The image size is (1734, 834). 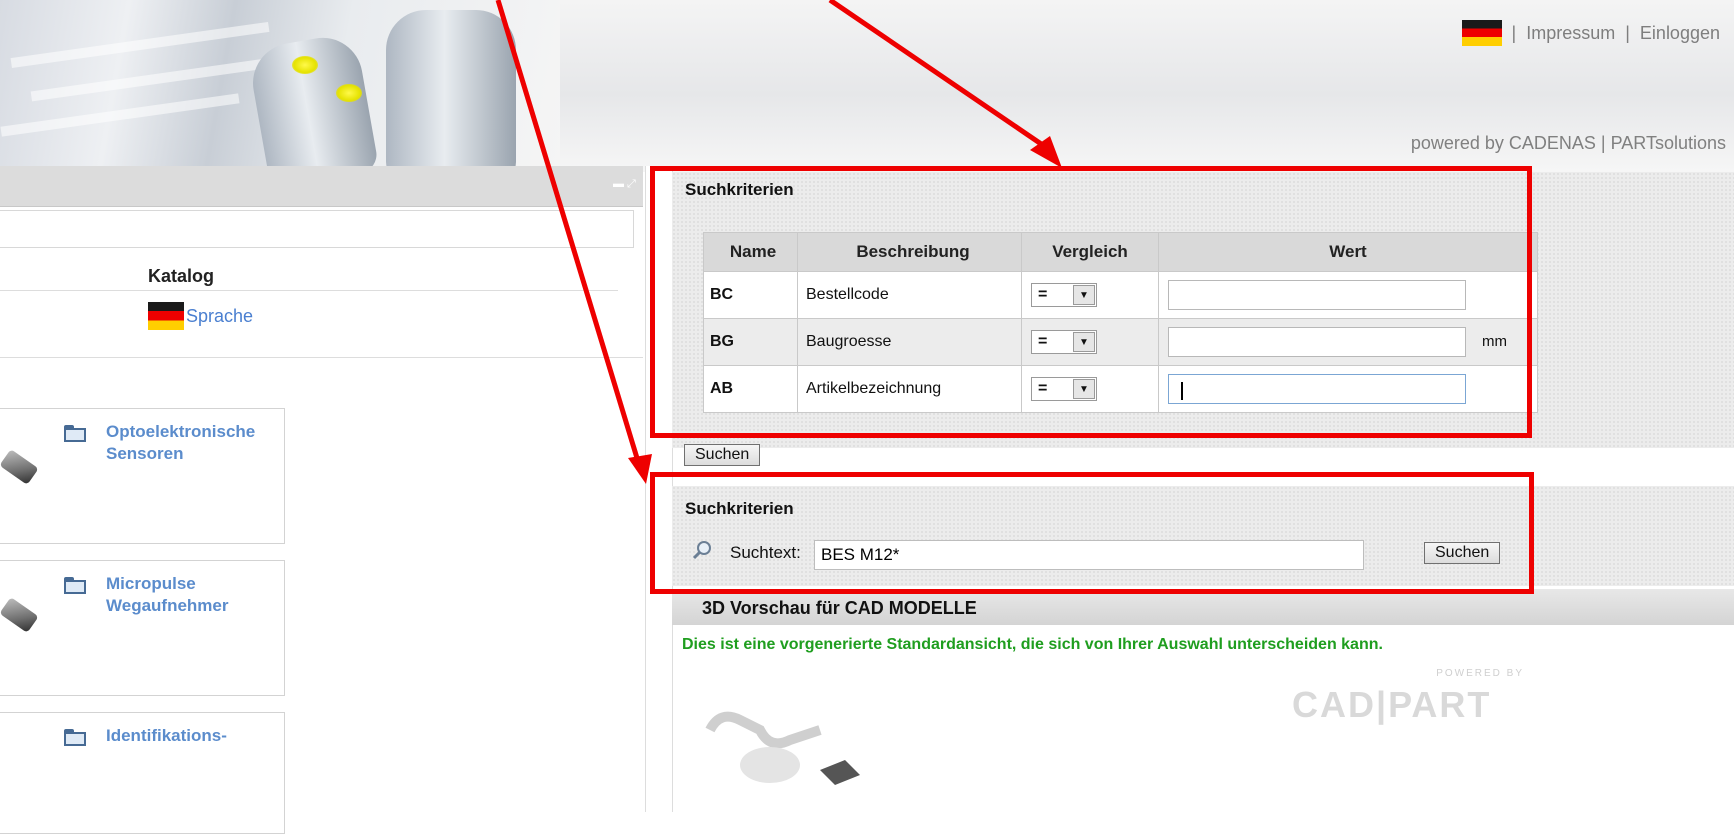 I want to click on category-link: Identifikations-, so click(x=194, y=736).